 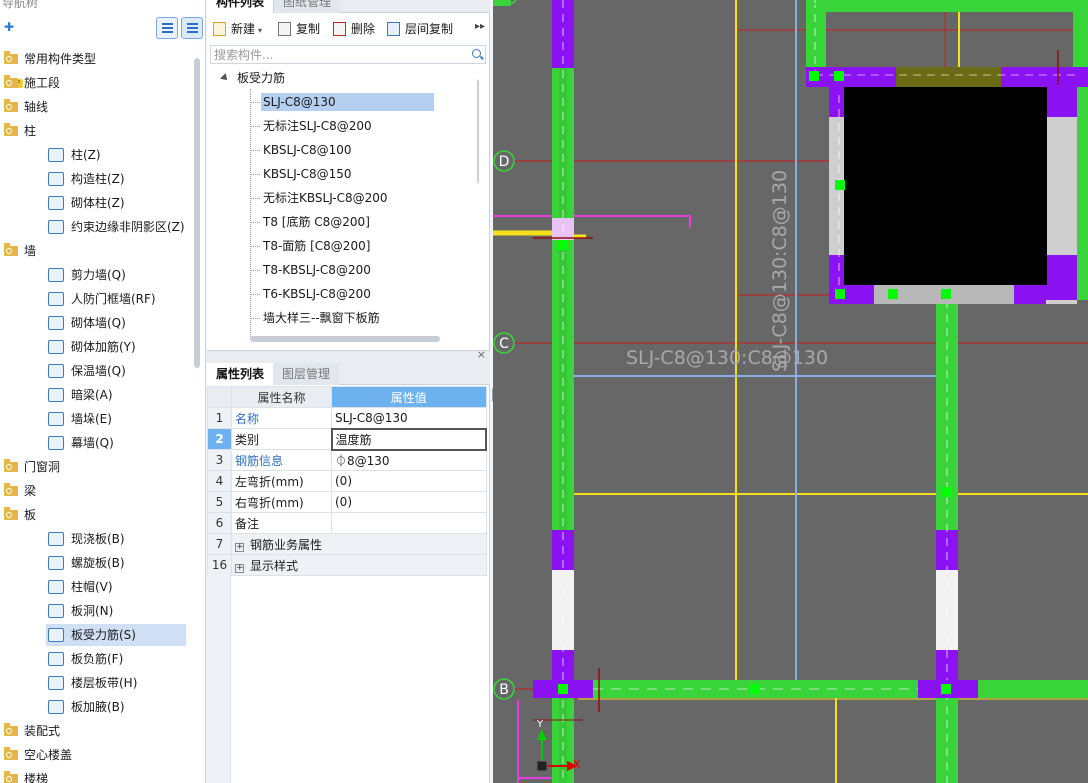 What do you see at coordinates (311, 126) in the screenshot?
I see `component-list-item: 无标注SLJ-C8@200` at bounding box center [311, 126].